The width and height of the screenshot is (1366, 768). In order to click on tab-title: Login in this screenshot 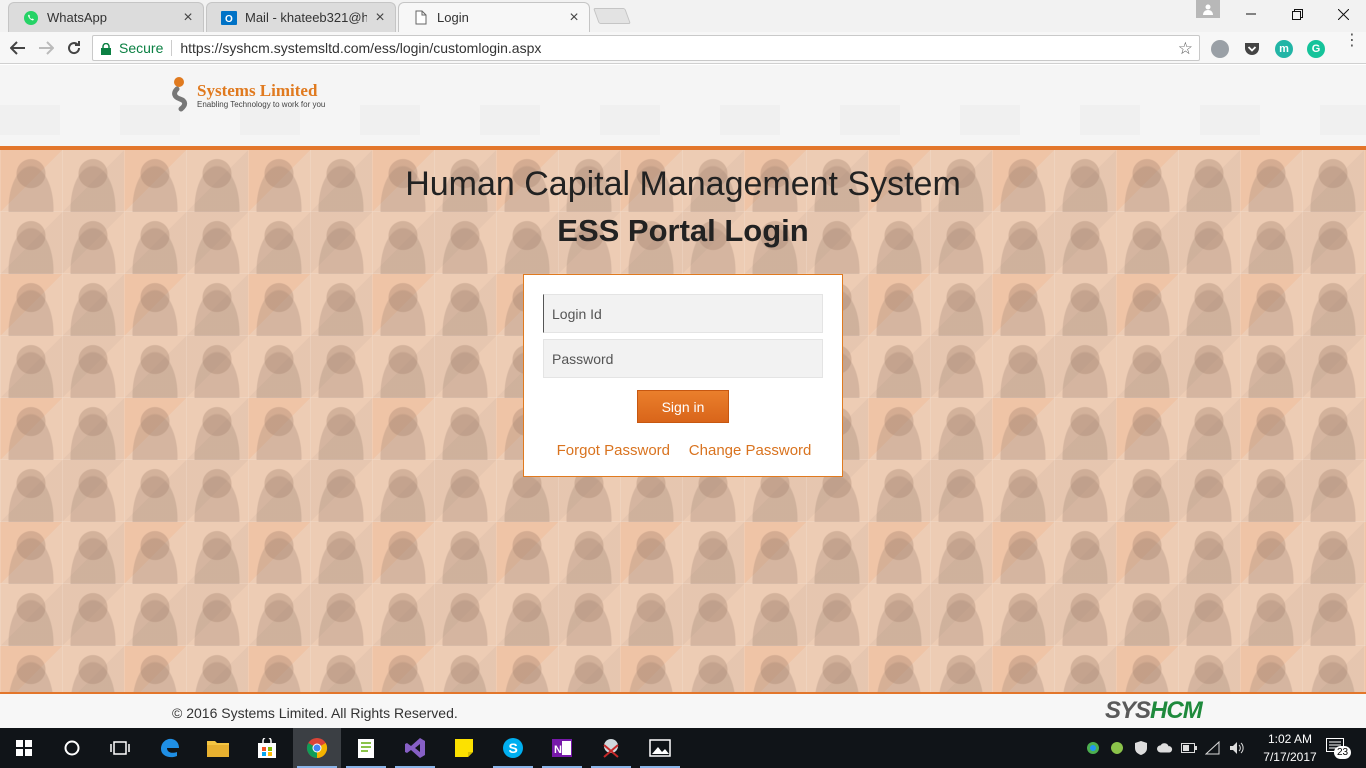, I will do `click(453, 17)`.